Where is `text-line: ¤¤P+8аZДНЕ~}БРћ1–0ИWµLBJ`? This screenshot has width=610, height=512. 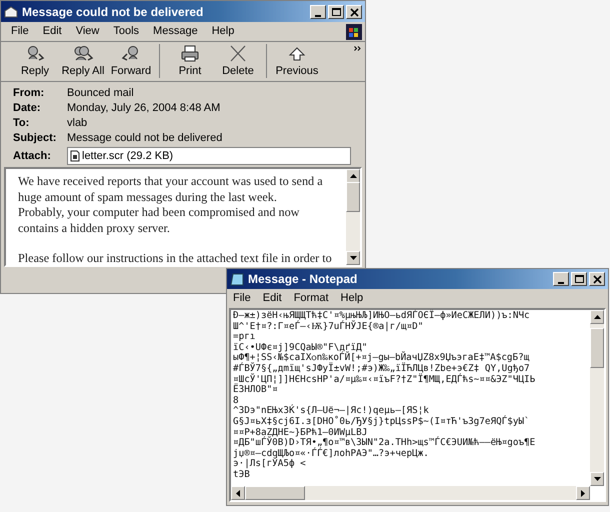 text-line: ¤¤P+8аZДНЕ~}БРћ1–0ИWµLBJ is located at coordinates (300, 433).